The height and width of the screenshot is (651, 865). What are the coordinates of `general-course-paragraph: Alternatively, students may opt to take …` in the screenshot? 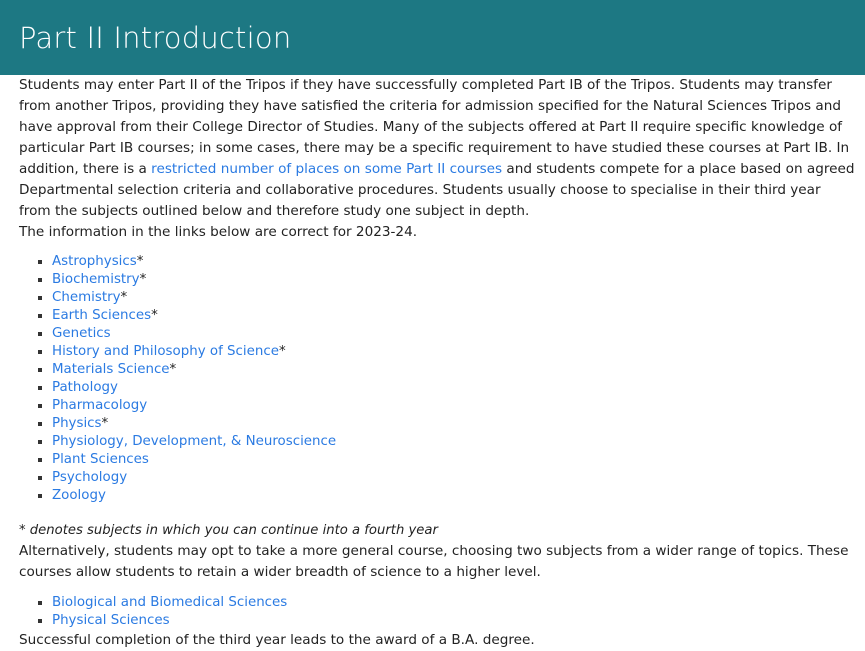 It's located at (434, 561).